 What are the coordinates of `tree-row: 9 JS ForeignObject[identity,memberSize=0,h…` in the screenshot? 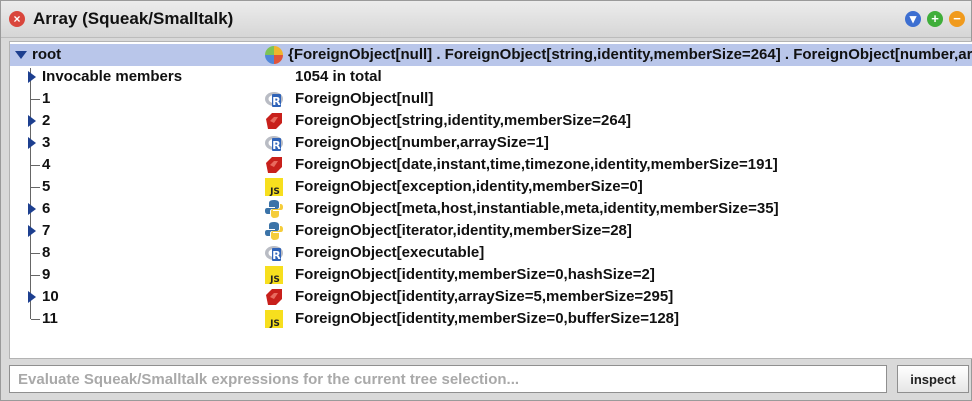 It's located at (491, 275).